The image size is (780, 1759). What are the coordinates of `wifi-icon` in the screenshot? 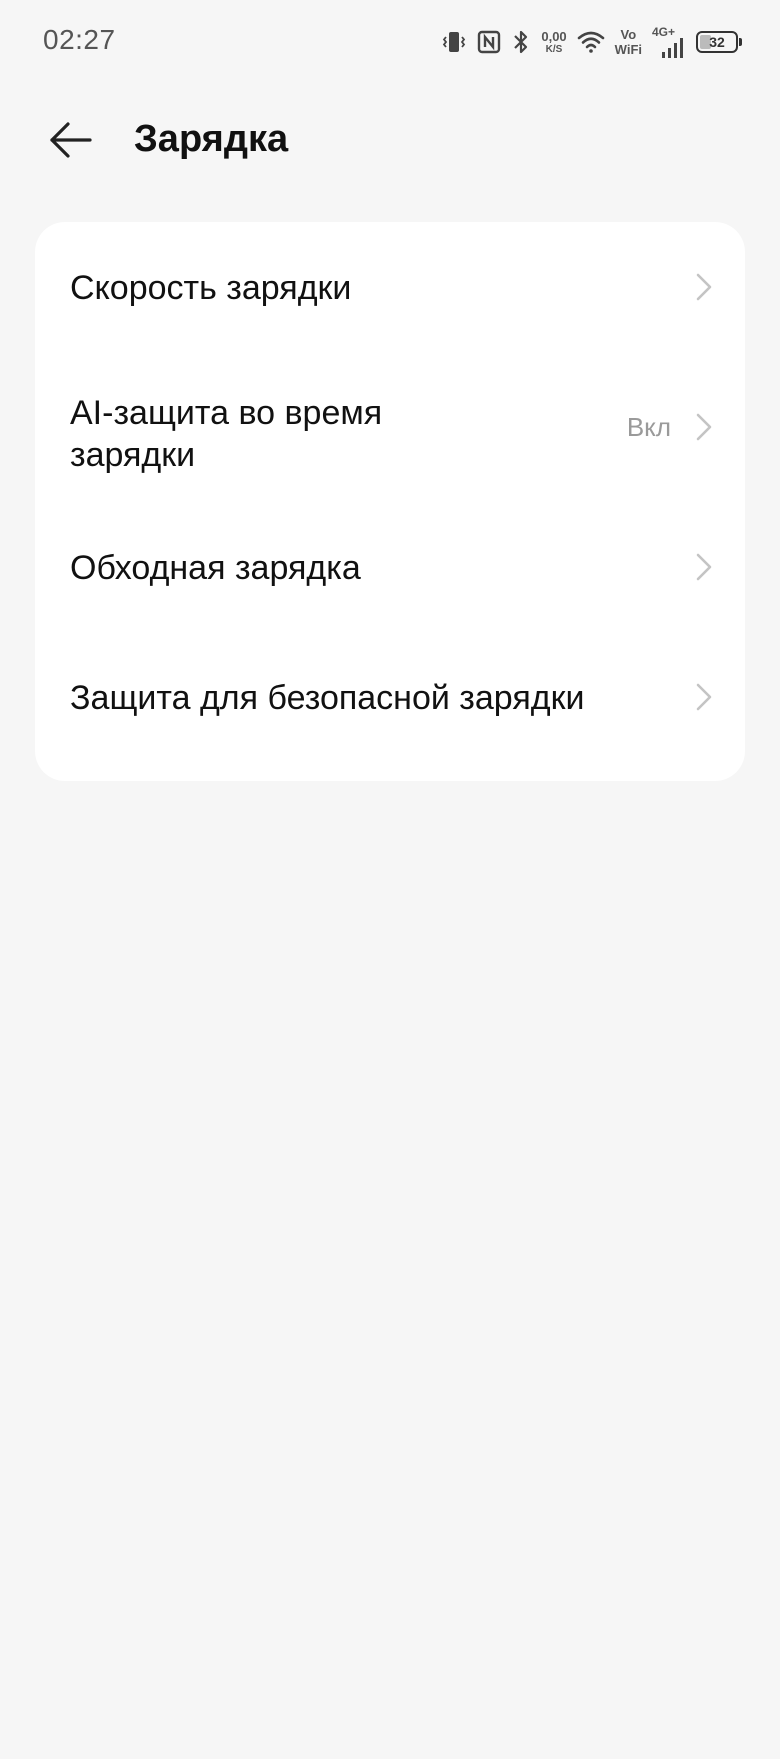 It's located at (591, 42).